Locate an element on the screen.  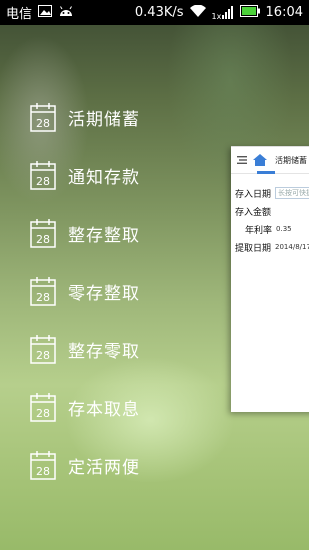
network-speed: 0.43K/s is located at coordinates (159, 12).